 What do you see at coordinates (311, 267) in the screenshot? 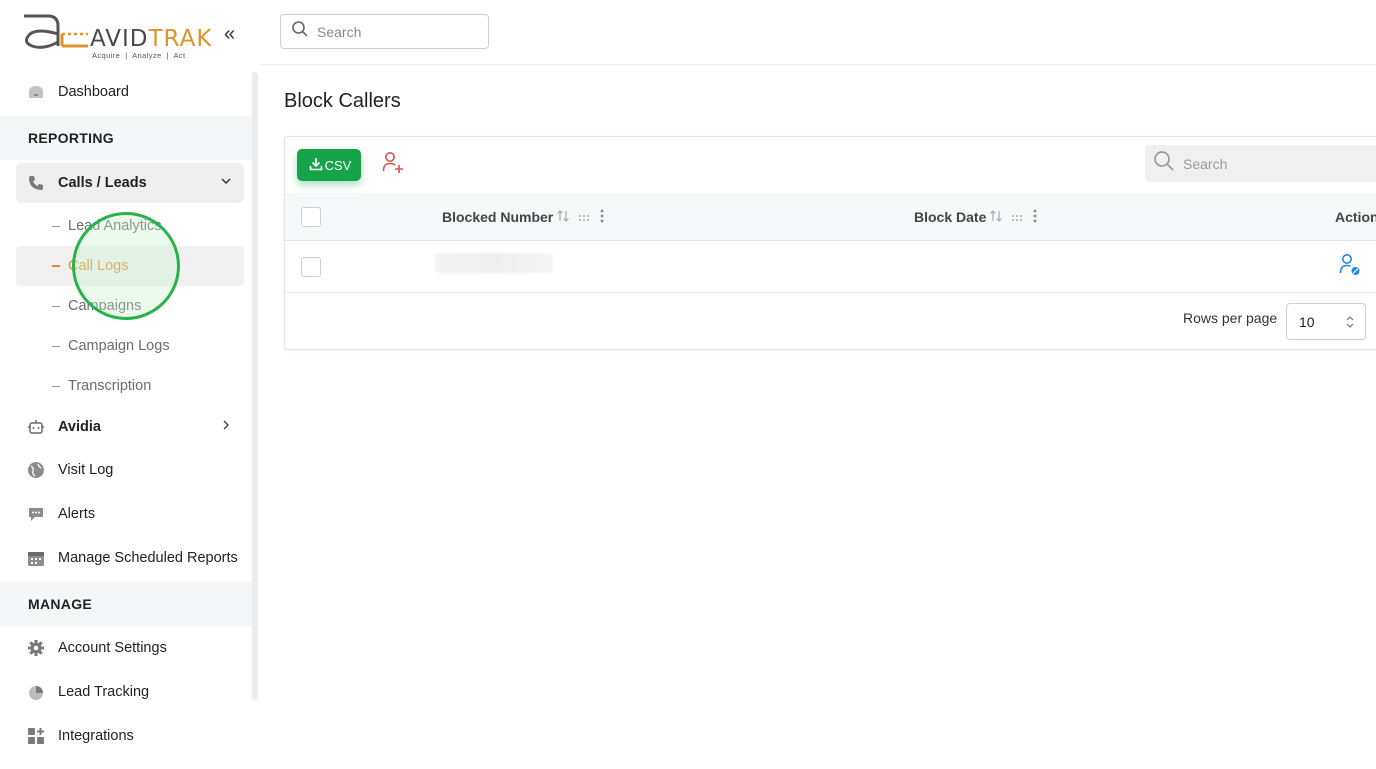
I see `row-checkbox` at bounding box center [311, 267].